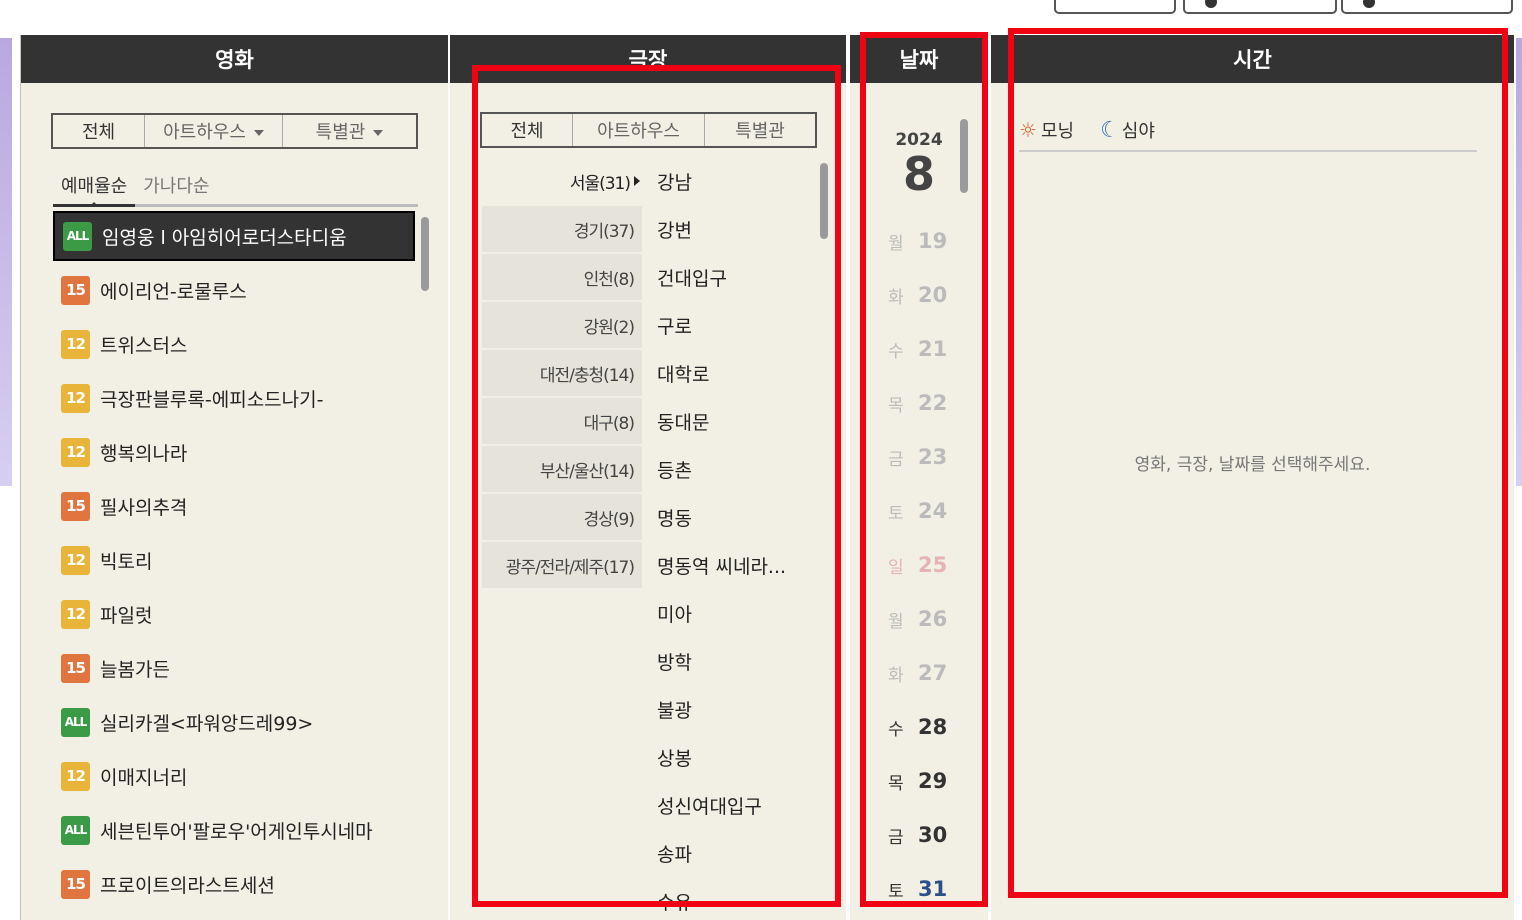  I want to click on theater-item: 성신여대입구, so click(709, 805).